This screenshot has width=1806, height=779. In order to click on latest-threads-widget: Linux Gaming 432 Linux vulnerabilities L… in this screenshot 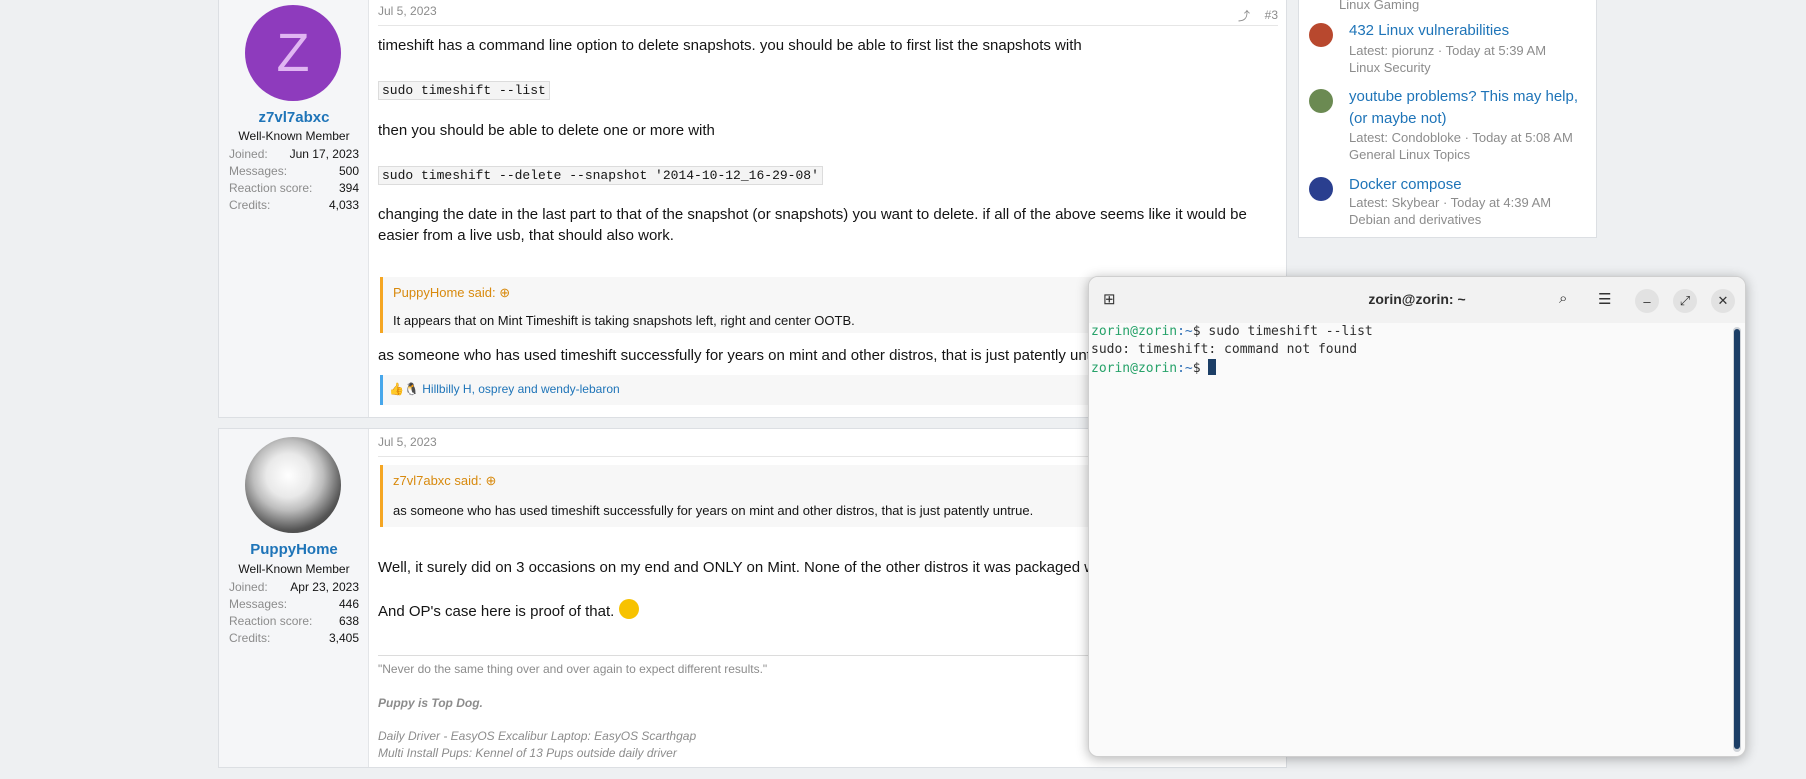, I will do `click(1447, 119)`.